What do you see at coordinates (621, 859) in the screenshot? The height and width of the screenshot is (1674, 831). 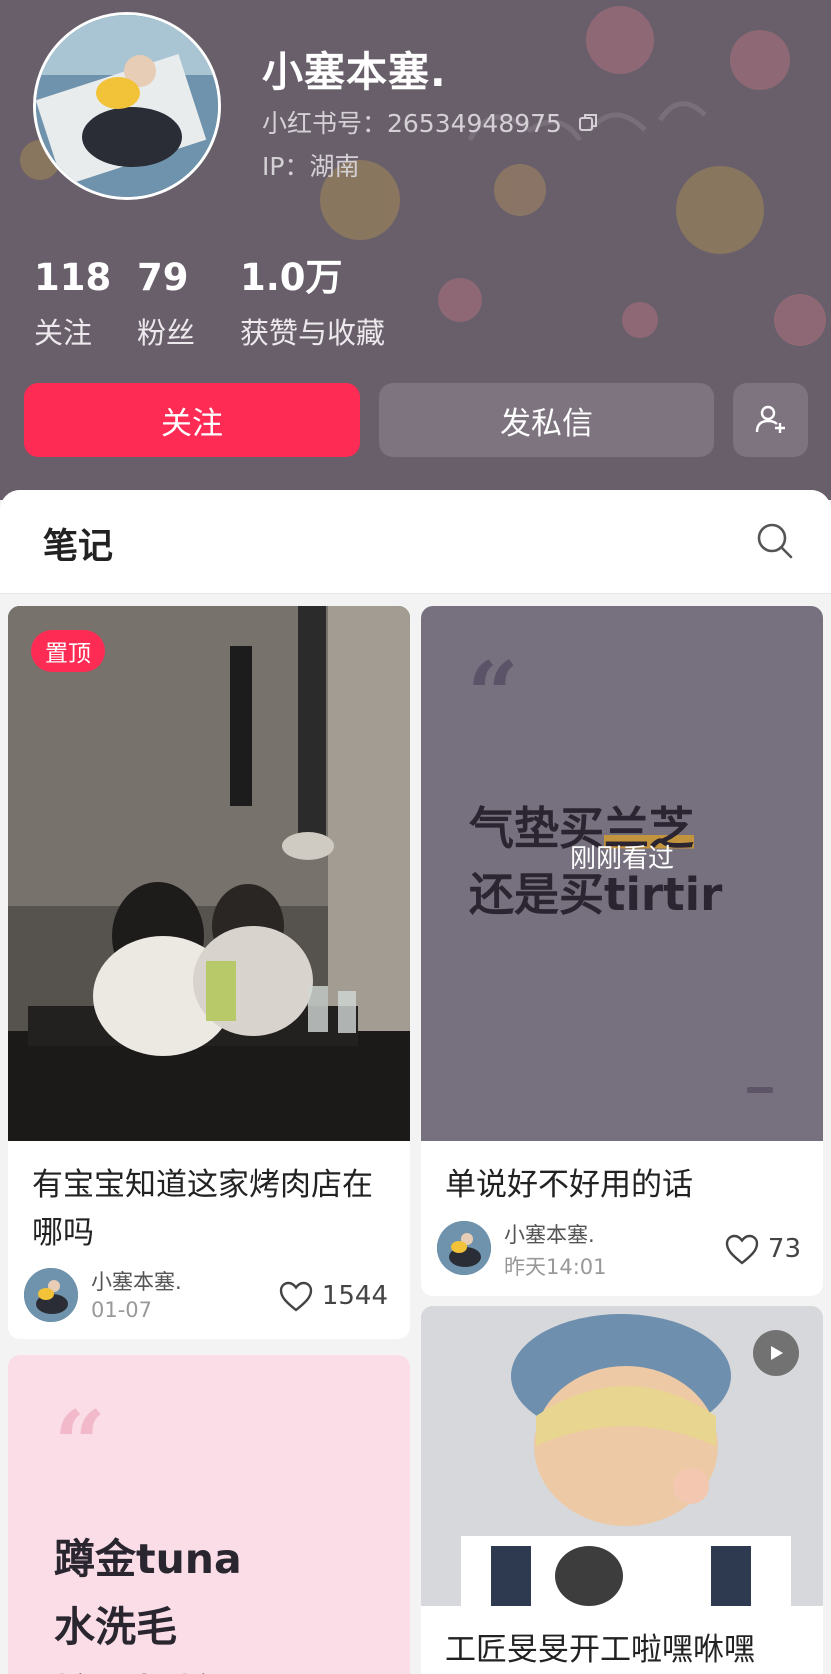 I see `recently-viewed-label: 刚刚看过` at bounding box center [621, 859].